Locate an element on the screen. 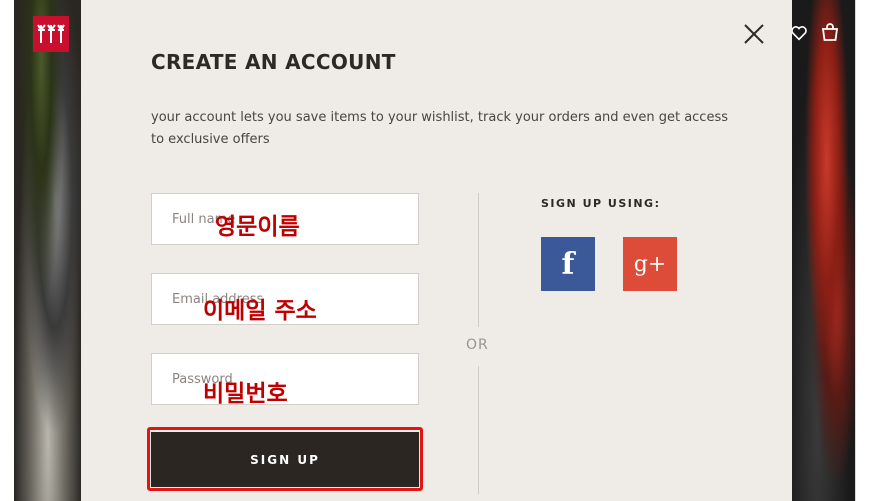 The height and width of the screenshot is (501, 870). close-icon is located at coordinates (754, 34).